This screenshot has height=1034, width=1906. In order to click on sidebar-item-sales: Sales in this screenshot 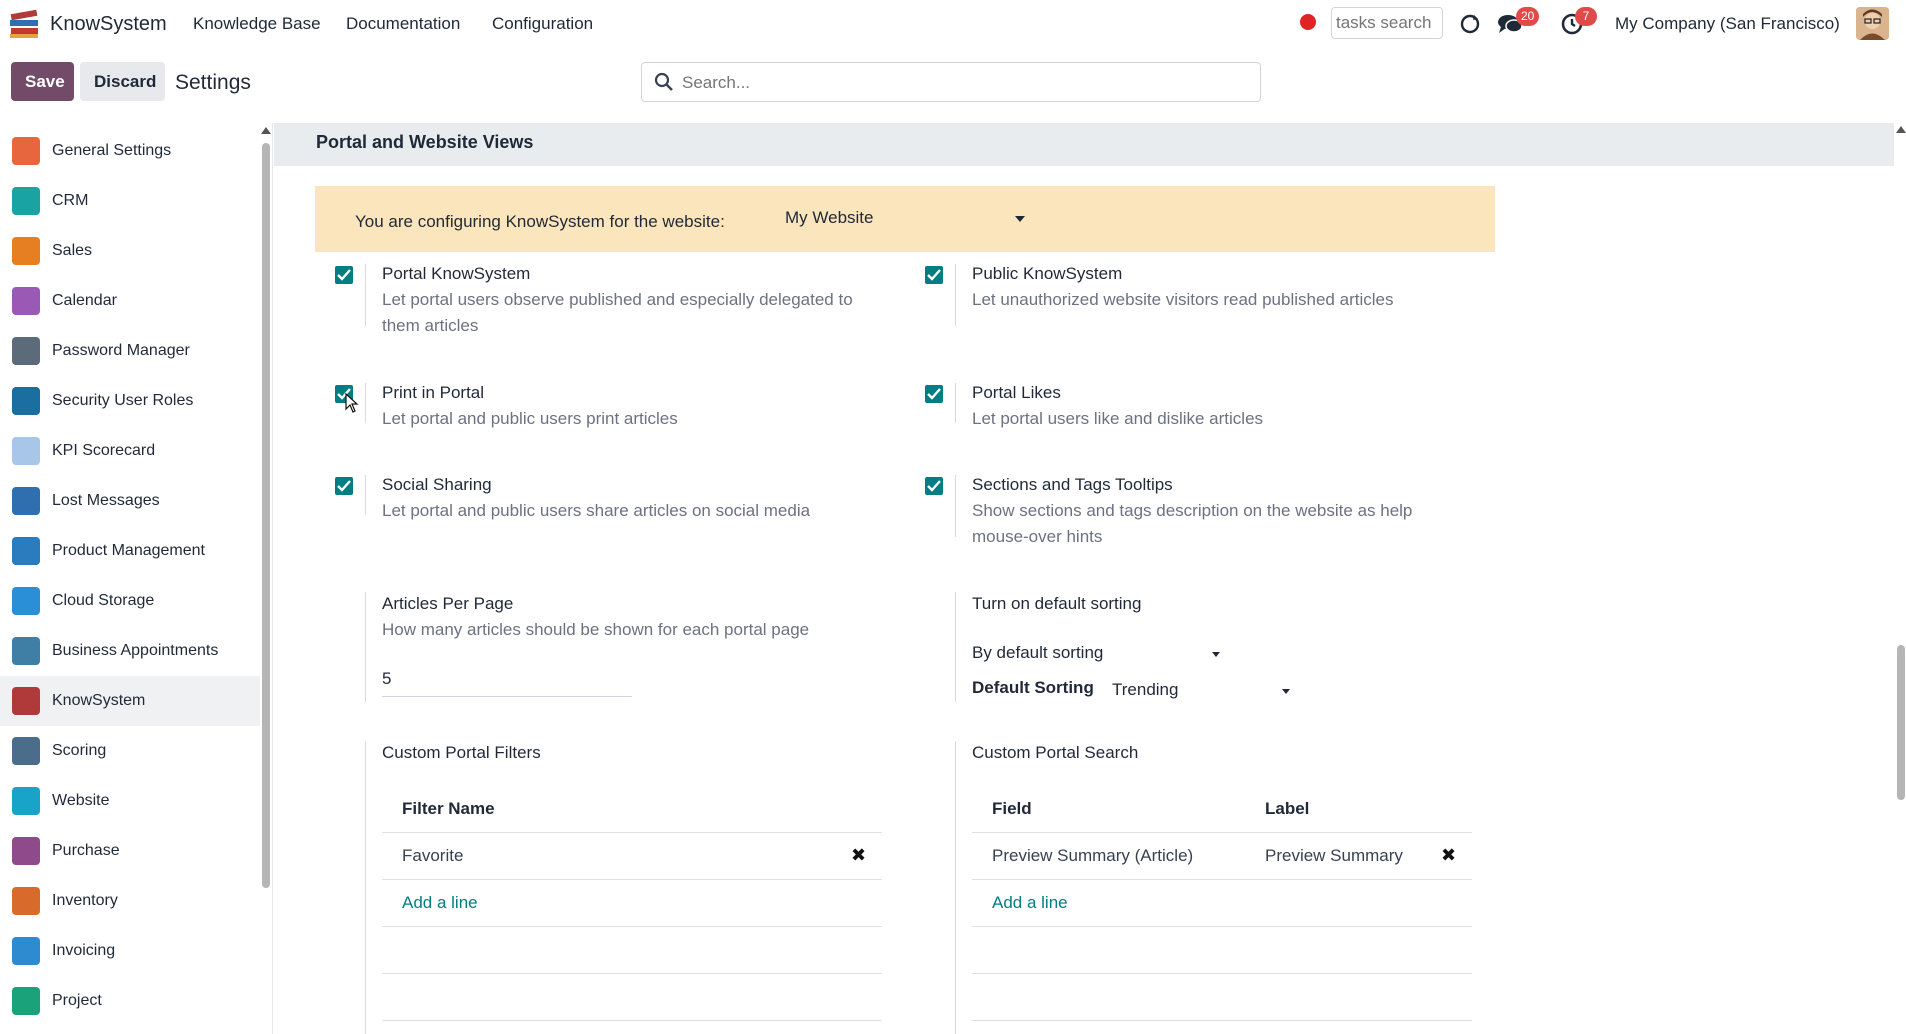, I will do `click(130, 251)`.